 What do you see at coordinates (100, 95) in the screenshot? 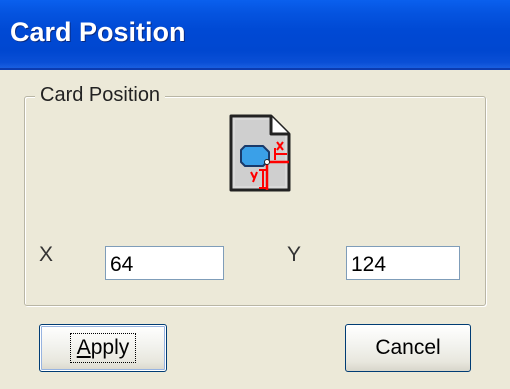
I see `groupbox-label: Card Position` at bounding box center [100, 95].